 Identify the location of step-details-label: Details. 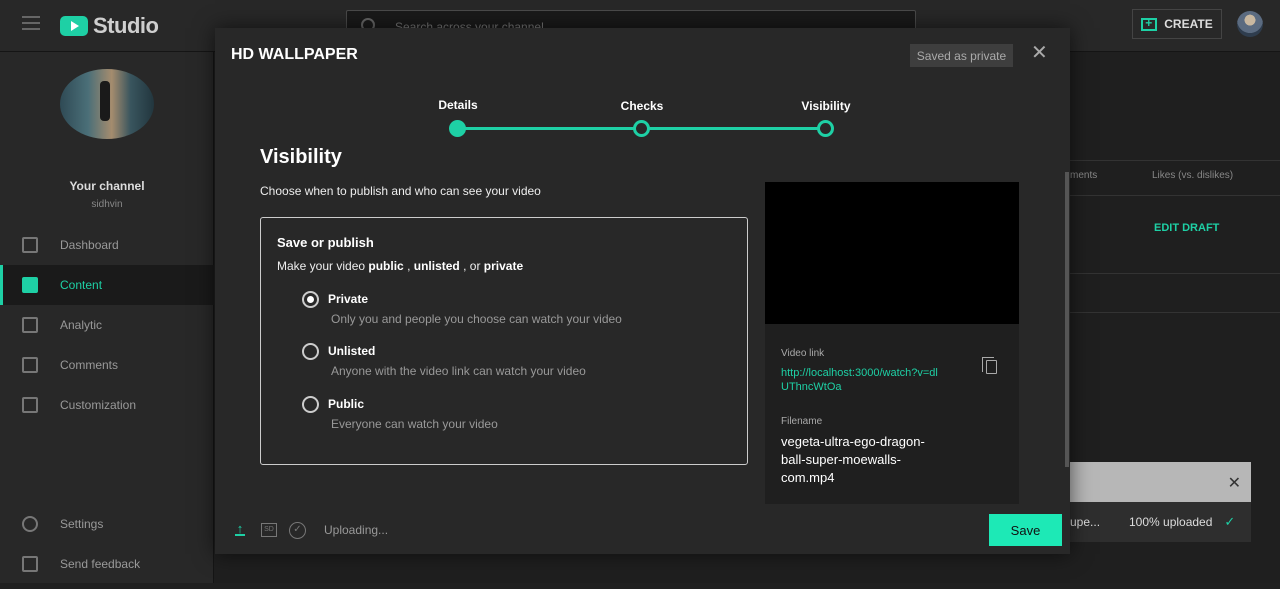
(457, 105).